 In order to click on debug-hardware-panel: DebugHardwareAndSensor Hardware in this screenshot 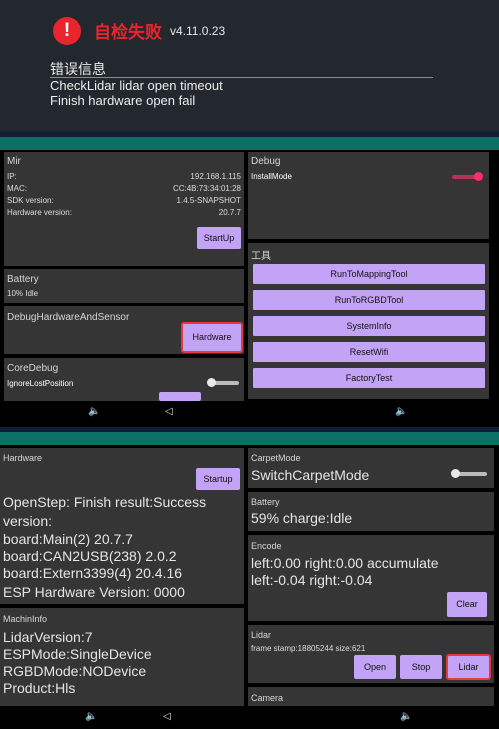, I will do `click(124, 330)`.